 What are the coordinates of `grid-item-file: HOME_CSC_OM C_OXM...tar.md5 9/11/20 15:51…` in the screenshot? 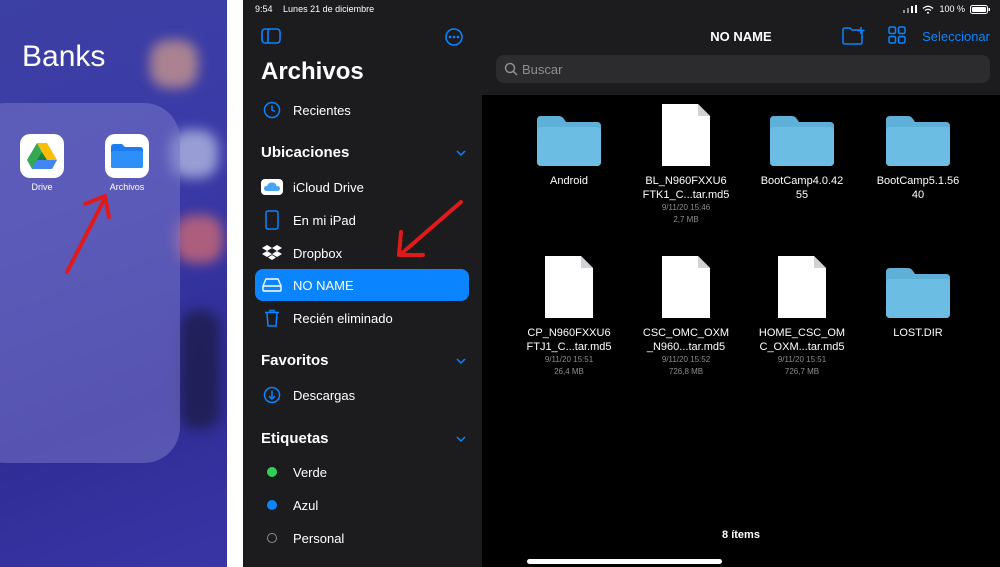 It's located at (802, 315).